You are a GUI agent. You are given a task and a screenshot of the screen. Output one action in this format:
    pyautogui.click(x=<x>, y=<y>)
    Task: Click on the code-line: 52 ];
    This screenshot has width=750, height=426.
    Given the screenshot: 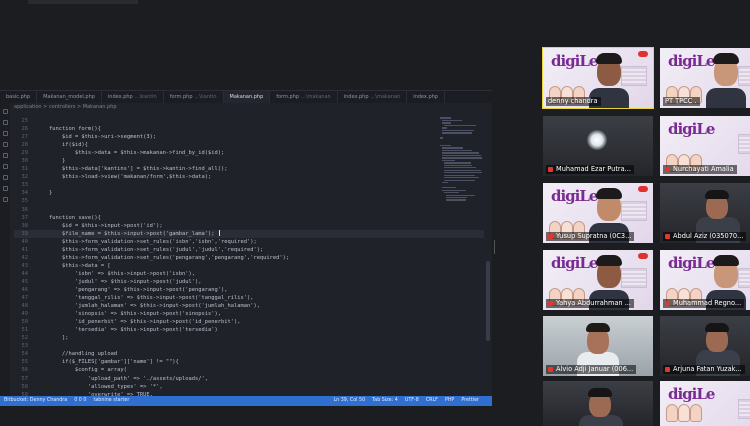 What is the action you would take?
    pyautogui.click(x=249, y=338)
    